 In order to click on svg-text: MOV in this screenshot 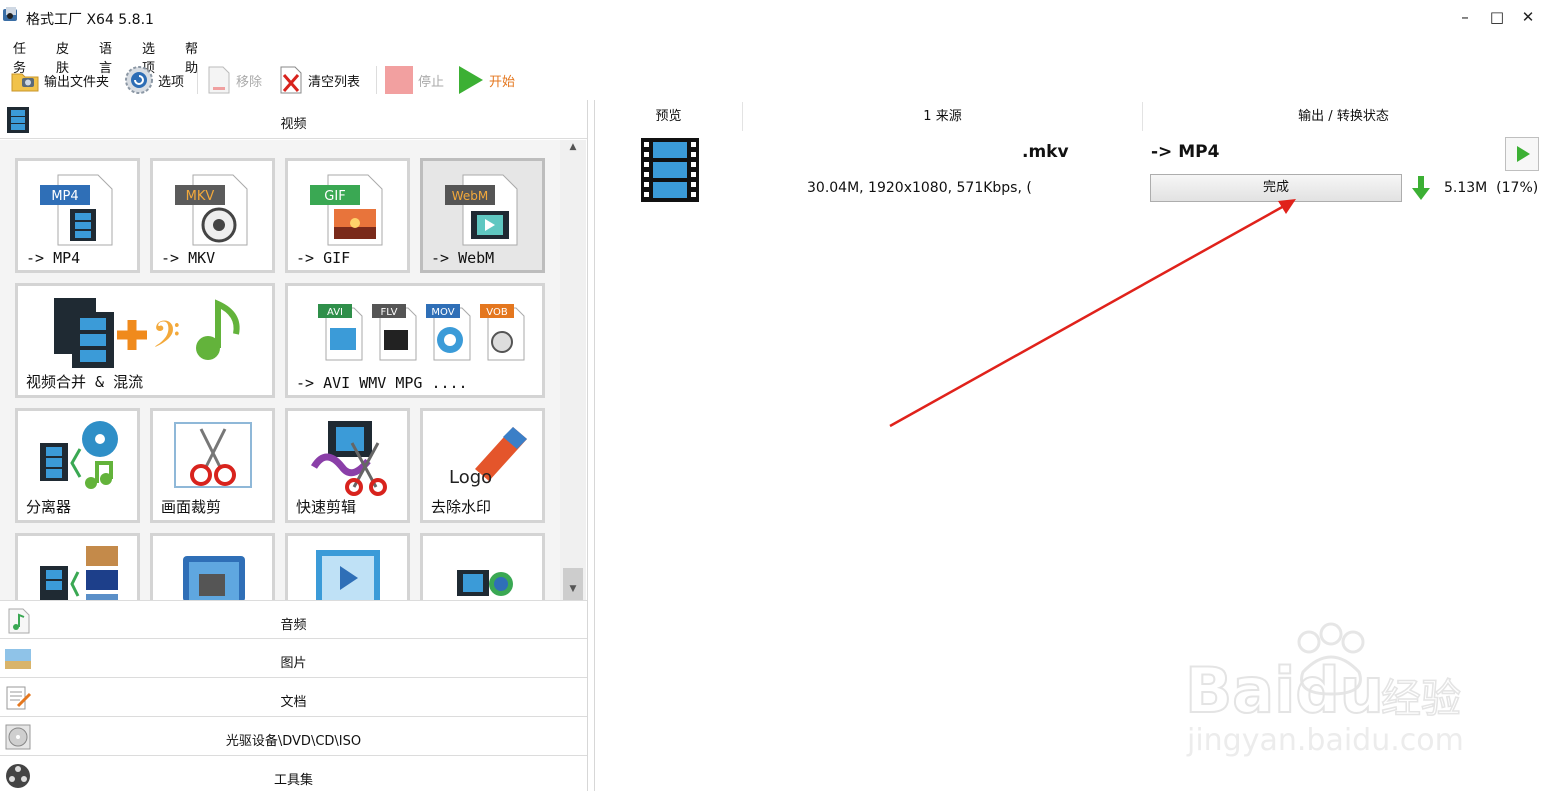, I will do `click(442, 312)`.